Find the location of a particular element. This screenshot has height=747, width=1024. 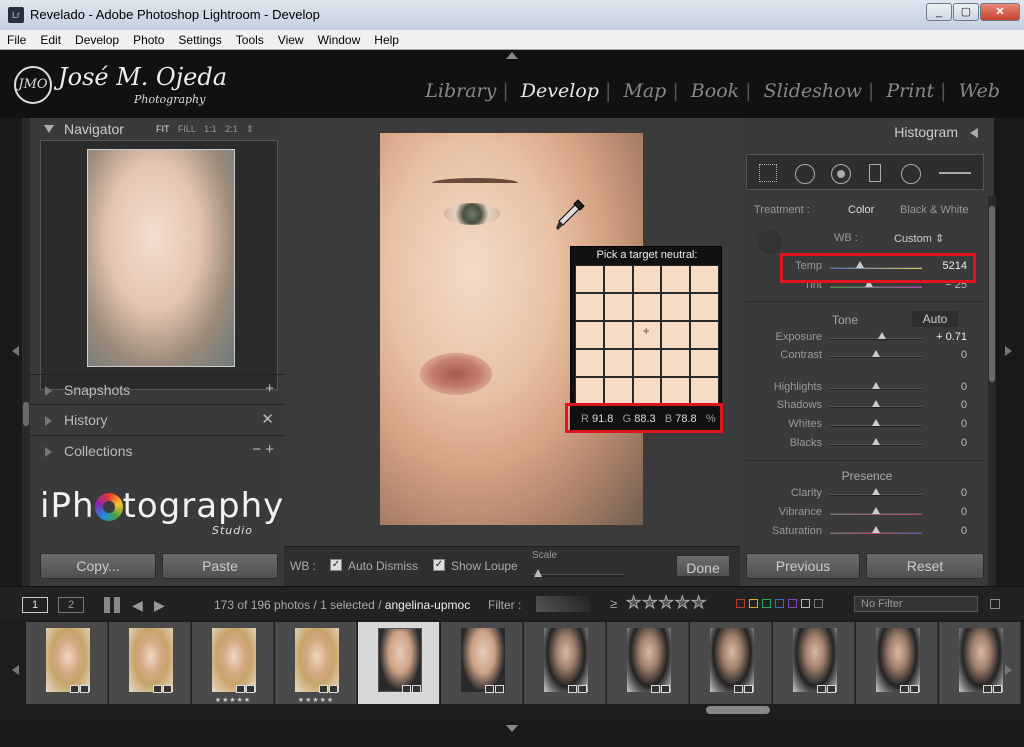

menu-edit: Edit is located at coordinates (50, 39).